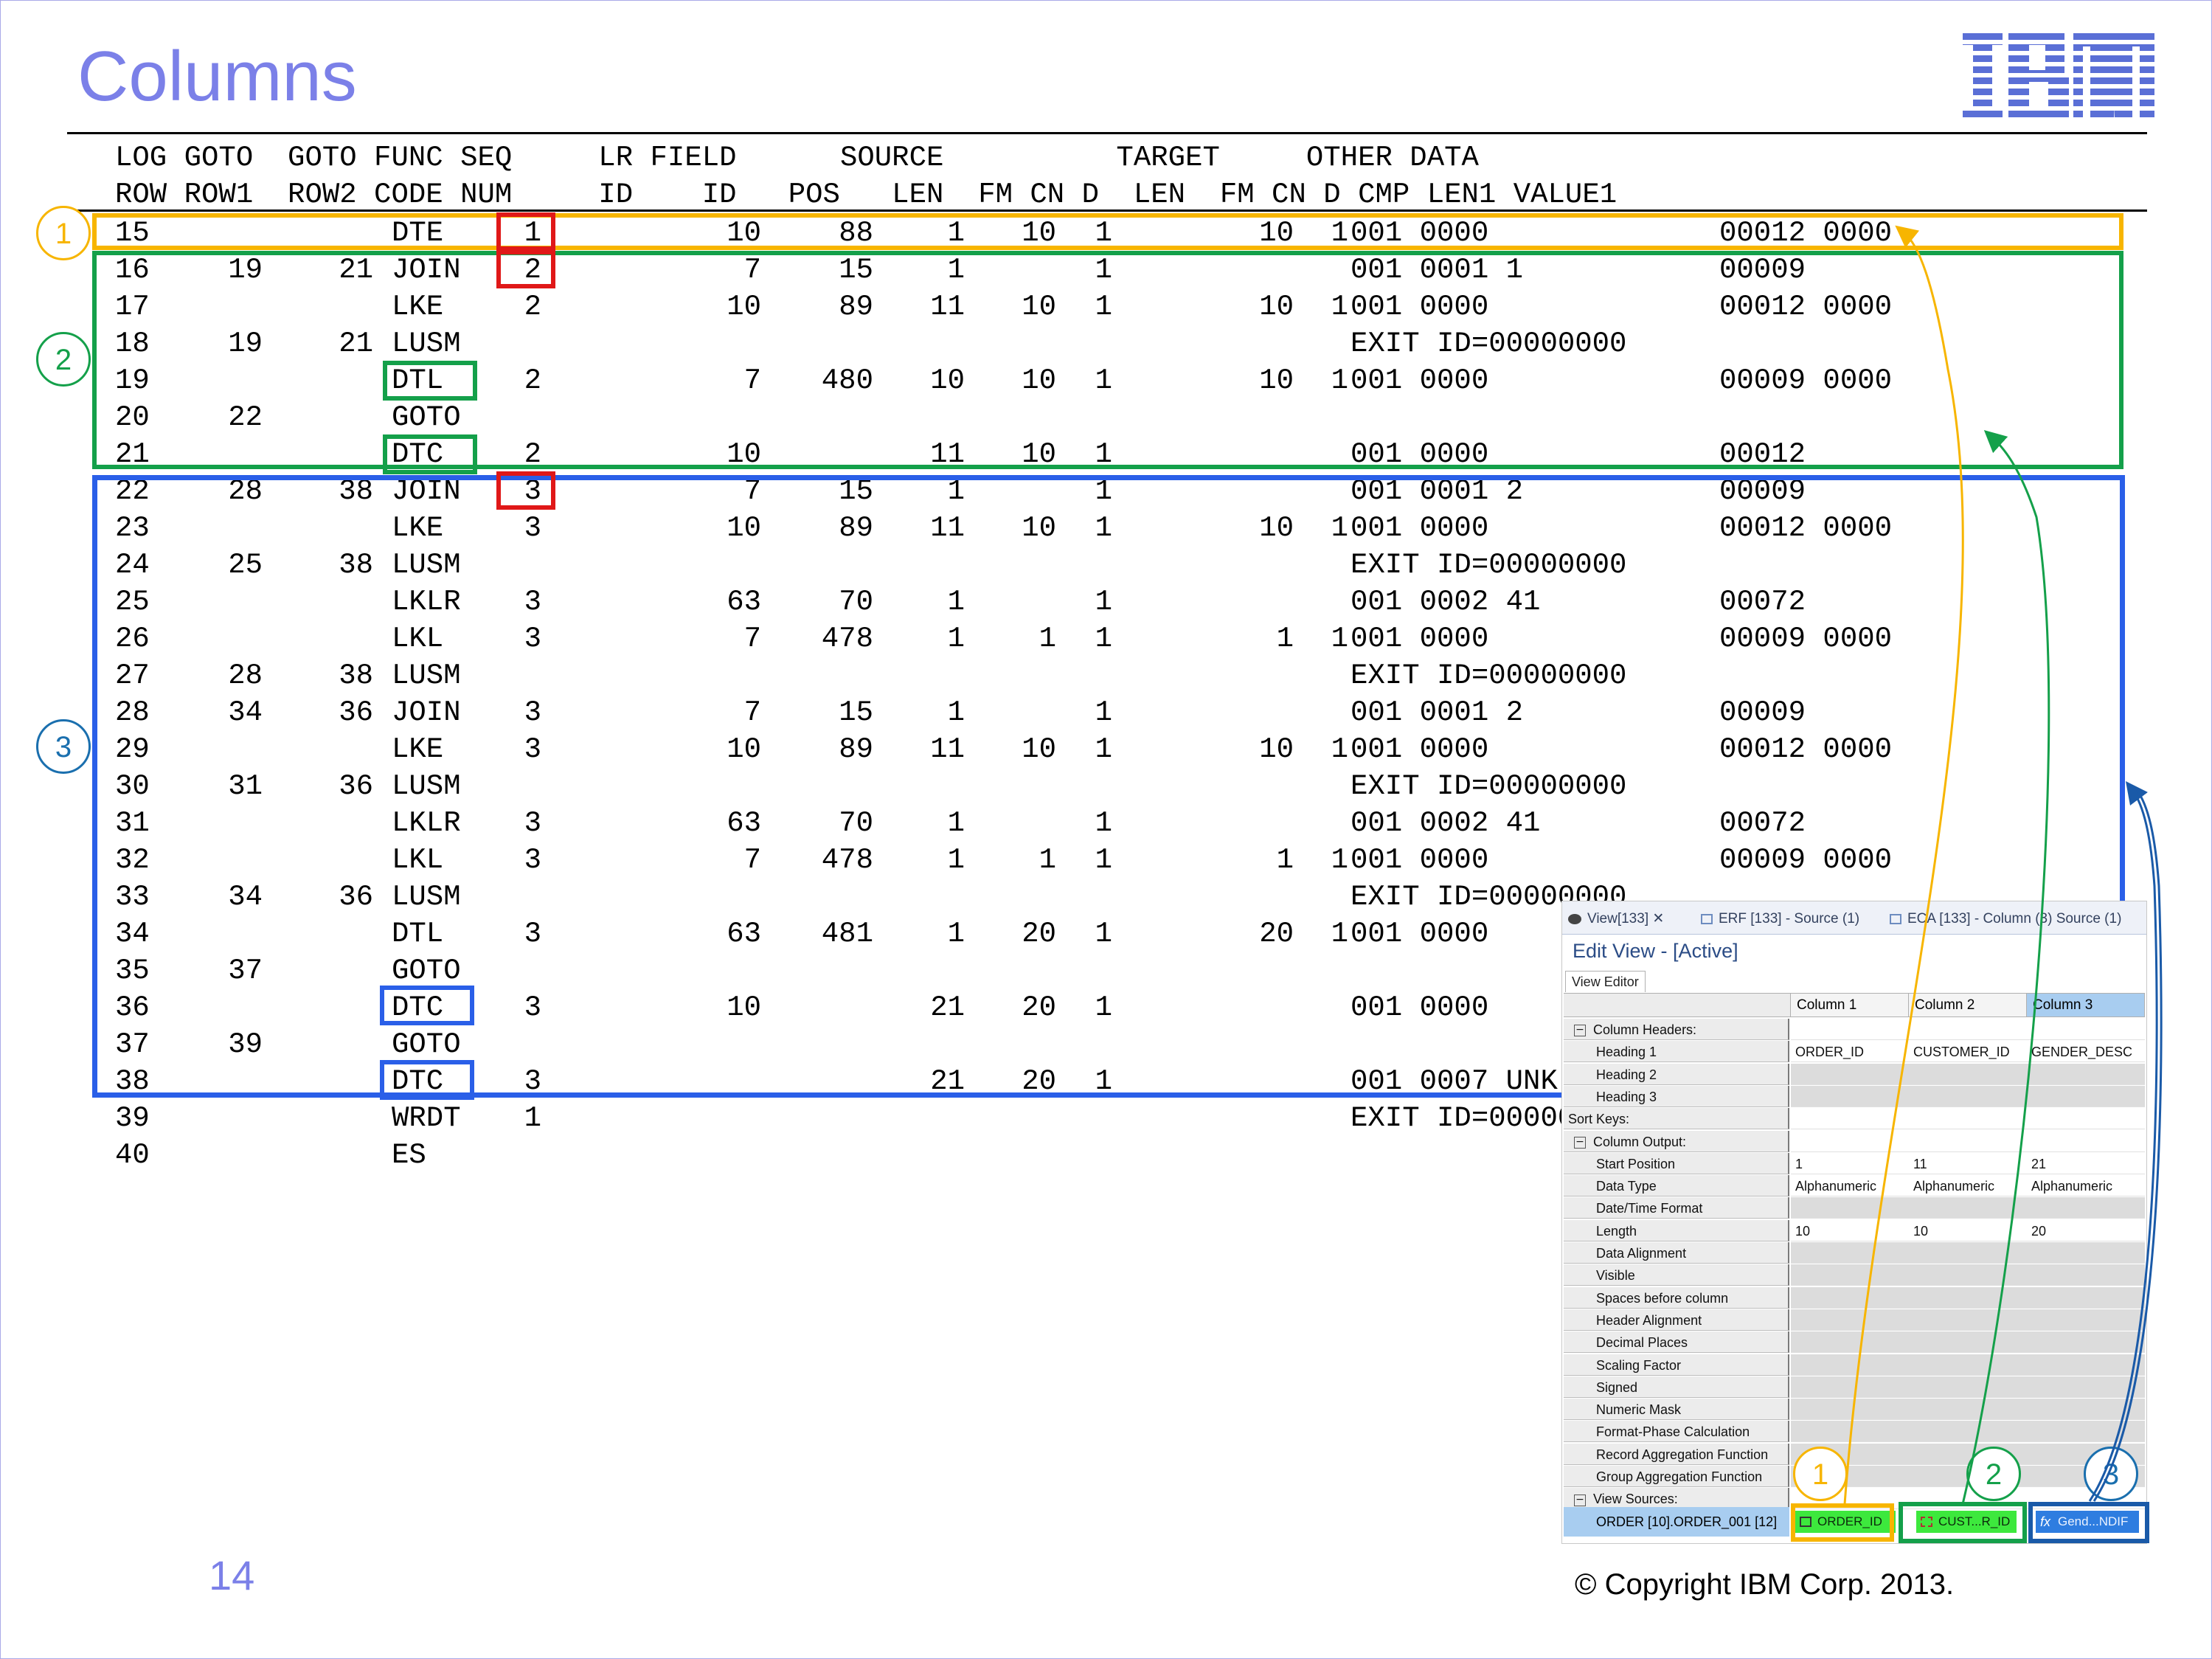 This screenshot has width=2212, height=1659. What do you see at coordinates (1765, 1585) in the screenshot?
I see `copyright: © Copyright IBM Corp. 2013.` at bounding box center [1765, 1585].